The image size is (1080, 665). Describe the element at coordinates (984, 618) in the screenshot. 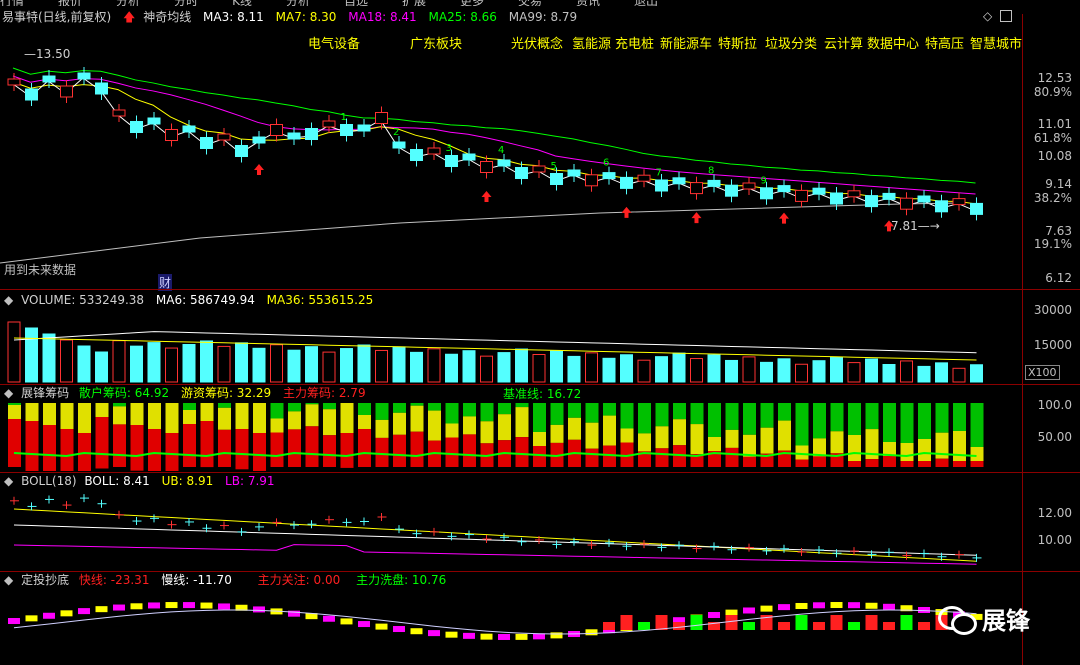

I see `wechat-watermark: 展锋` at that location.